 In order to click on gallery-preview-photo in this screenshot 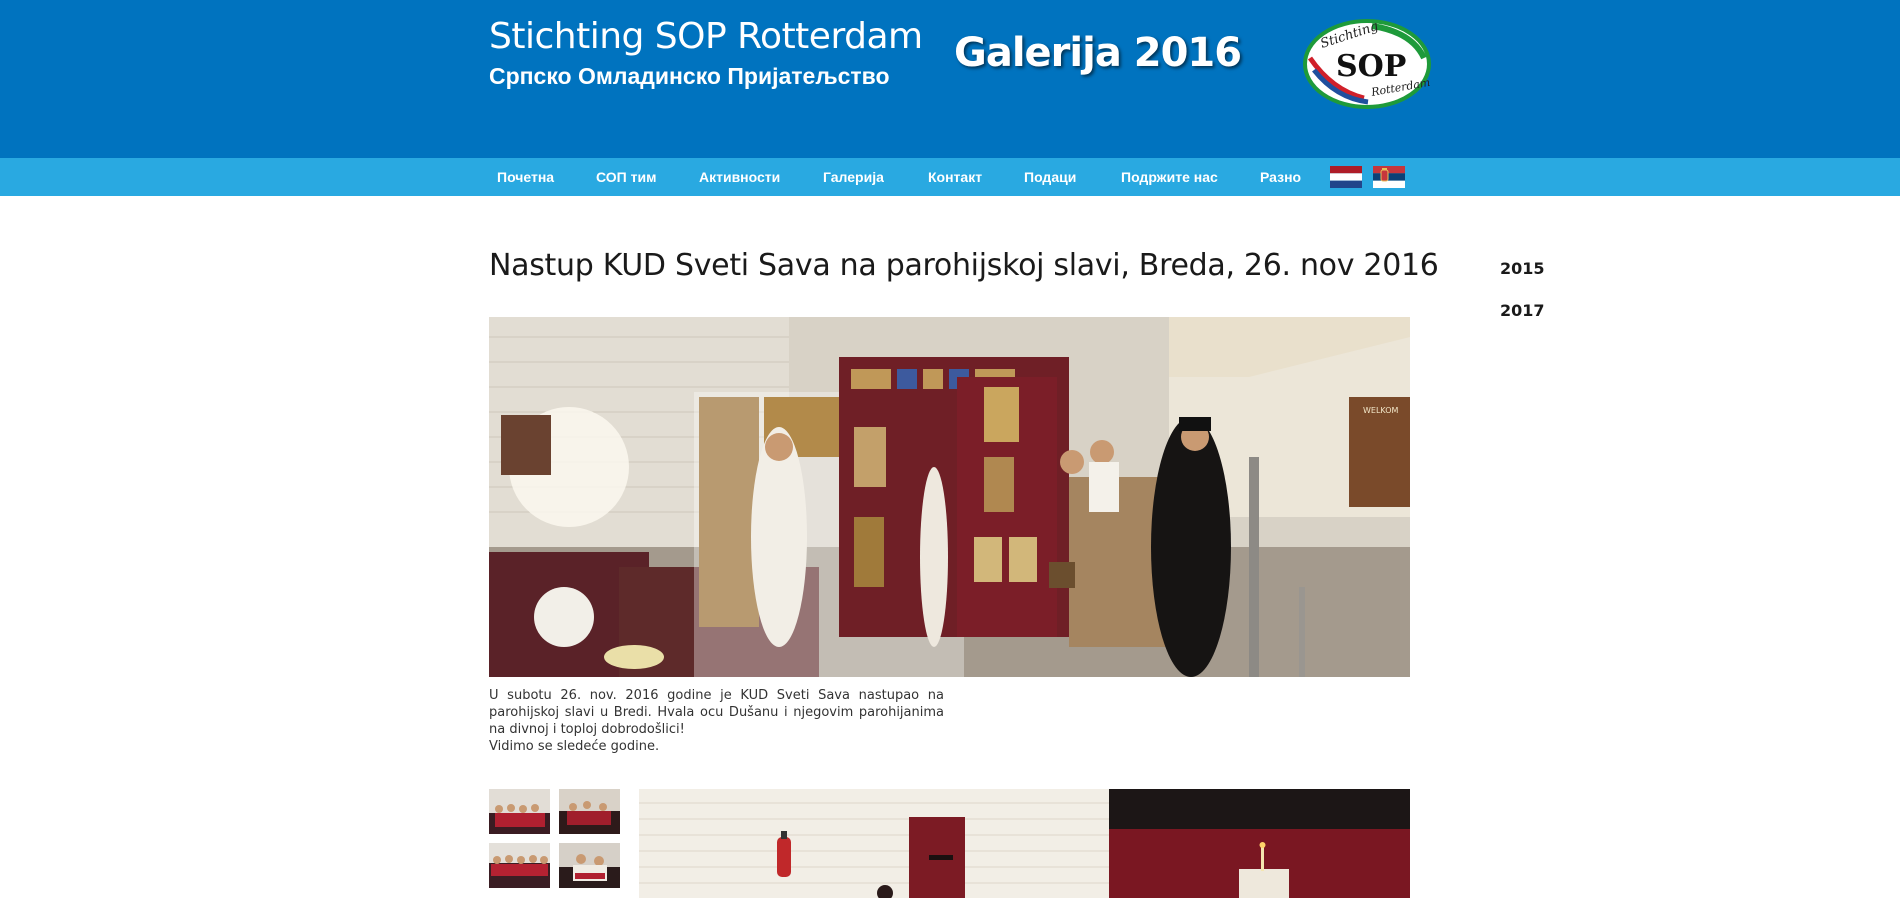, I will do `click(1024, 843)`.